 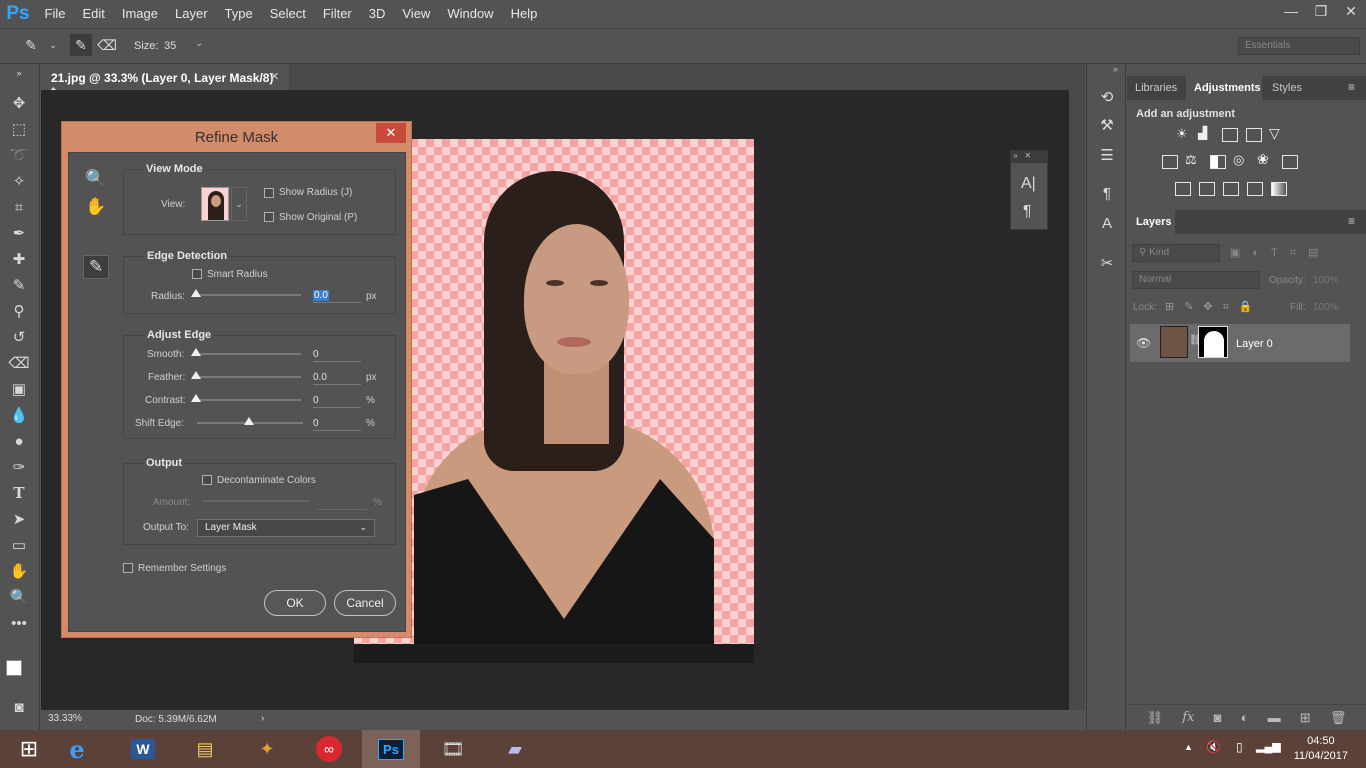 I want to click on gradient-map-icon, so click(x=1279, y=189).